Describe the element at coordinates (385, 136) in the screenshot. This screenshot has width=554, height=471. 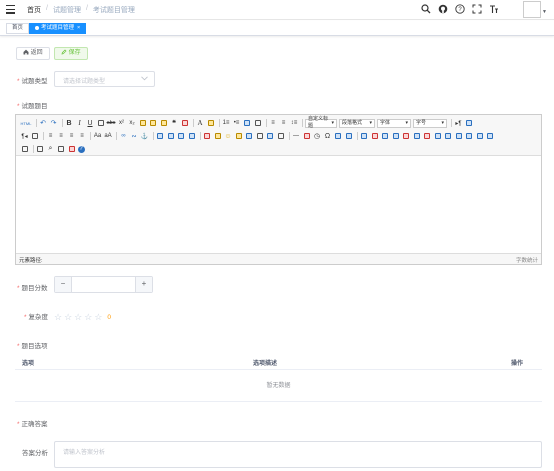
I see `insert-paragraph-before-table-icon` at that location.